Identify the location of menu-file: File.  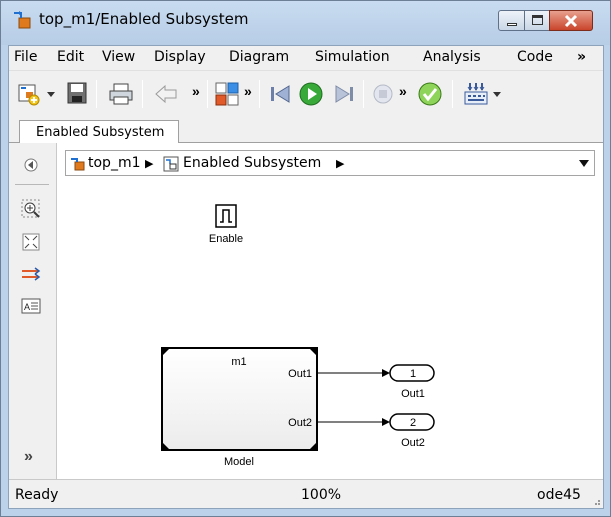
(25, 57).